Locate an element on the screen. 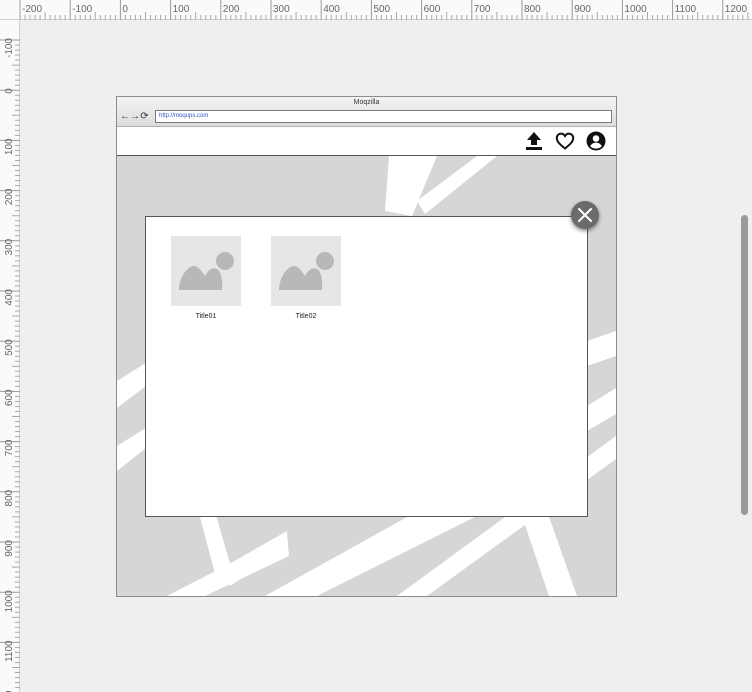 The image size is (752, 692). close-icon is located at coordinates (585, 215).